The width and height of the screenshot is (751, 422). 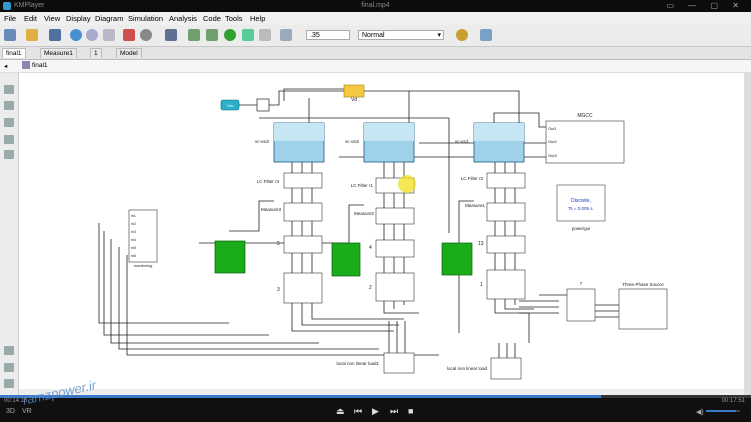 What do you see at coordinates (481, 285) in the screenshot?
I see `line-number-1: 1` at bounding box center [481, 285].